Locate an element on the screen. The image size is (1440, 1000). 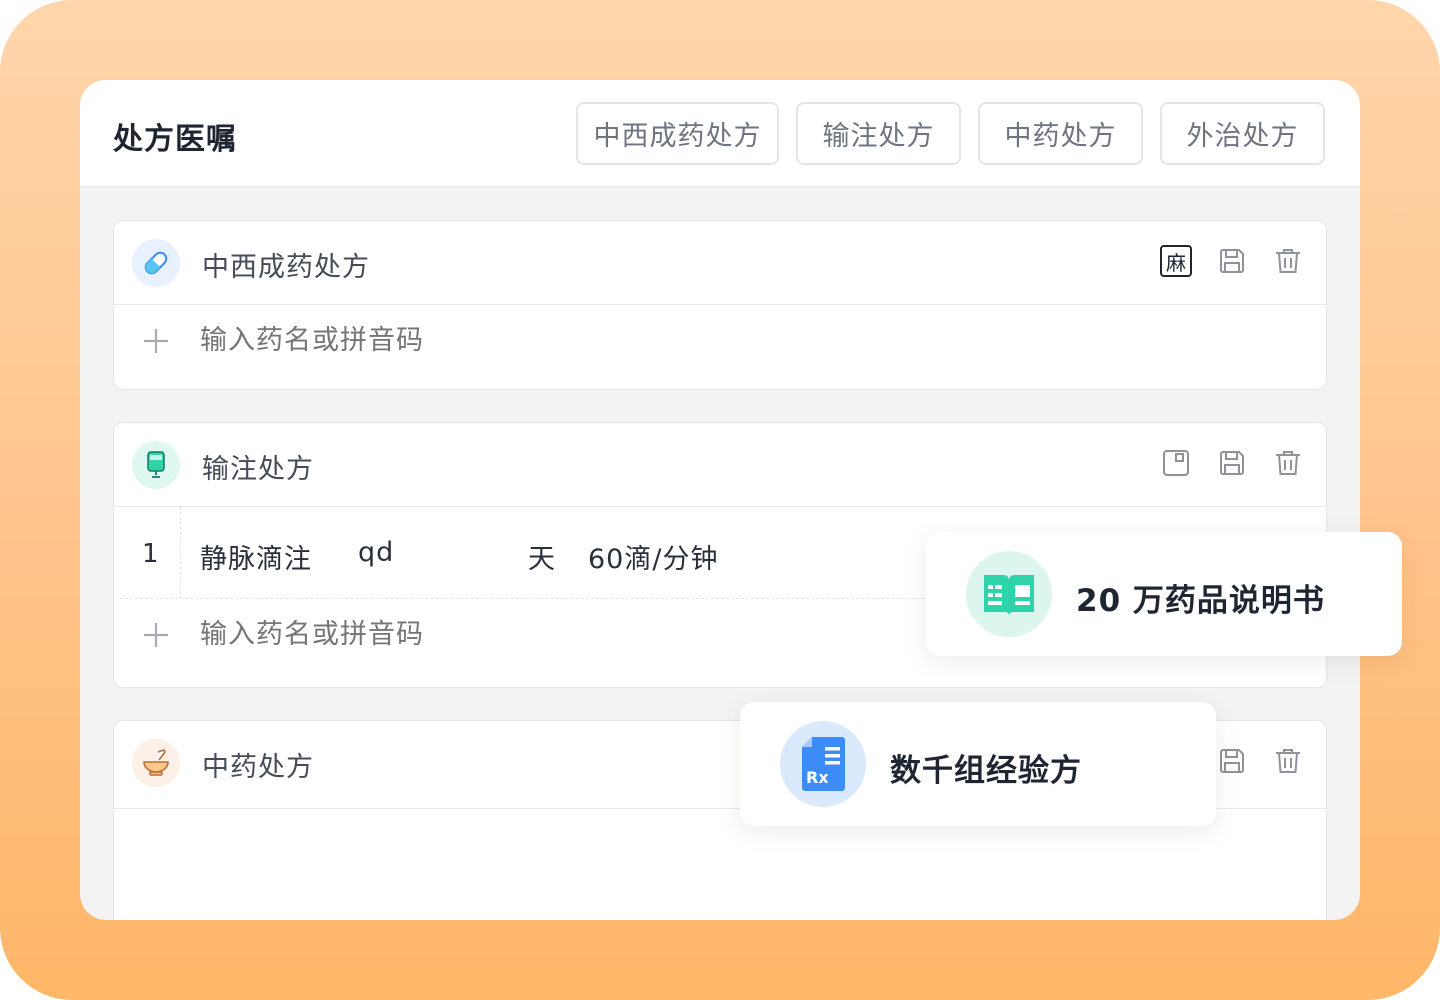
narcotic-badge-button: 麻 is located at coordinates (1176, 261).